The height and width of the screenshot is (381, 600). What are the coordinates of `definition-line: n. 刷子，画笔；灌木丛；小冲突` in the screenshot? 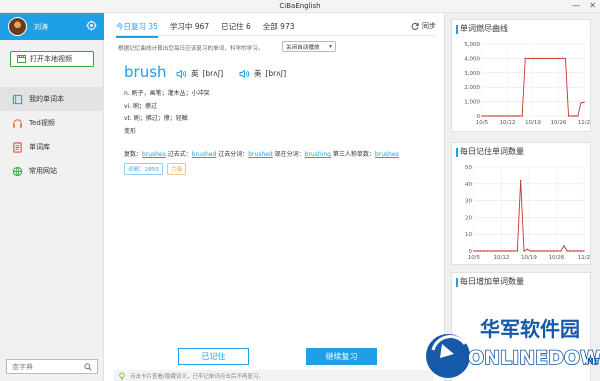 It's located at (167, 93).